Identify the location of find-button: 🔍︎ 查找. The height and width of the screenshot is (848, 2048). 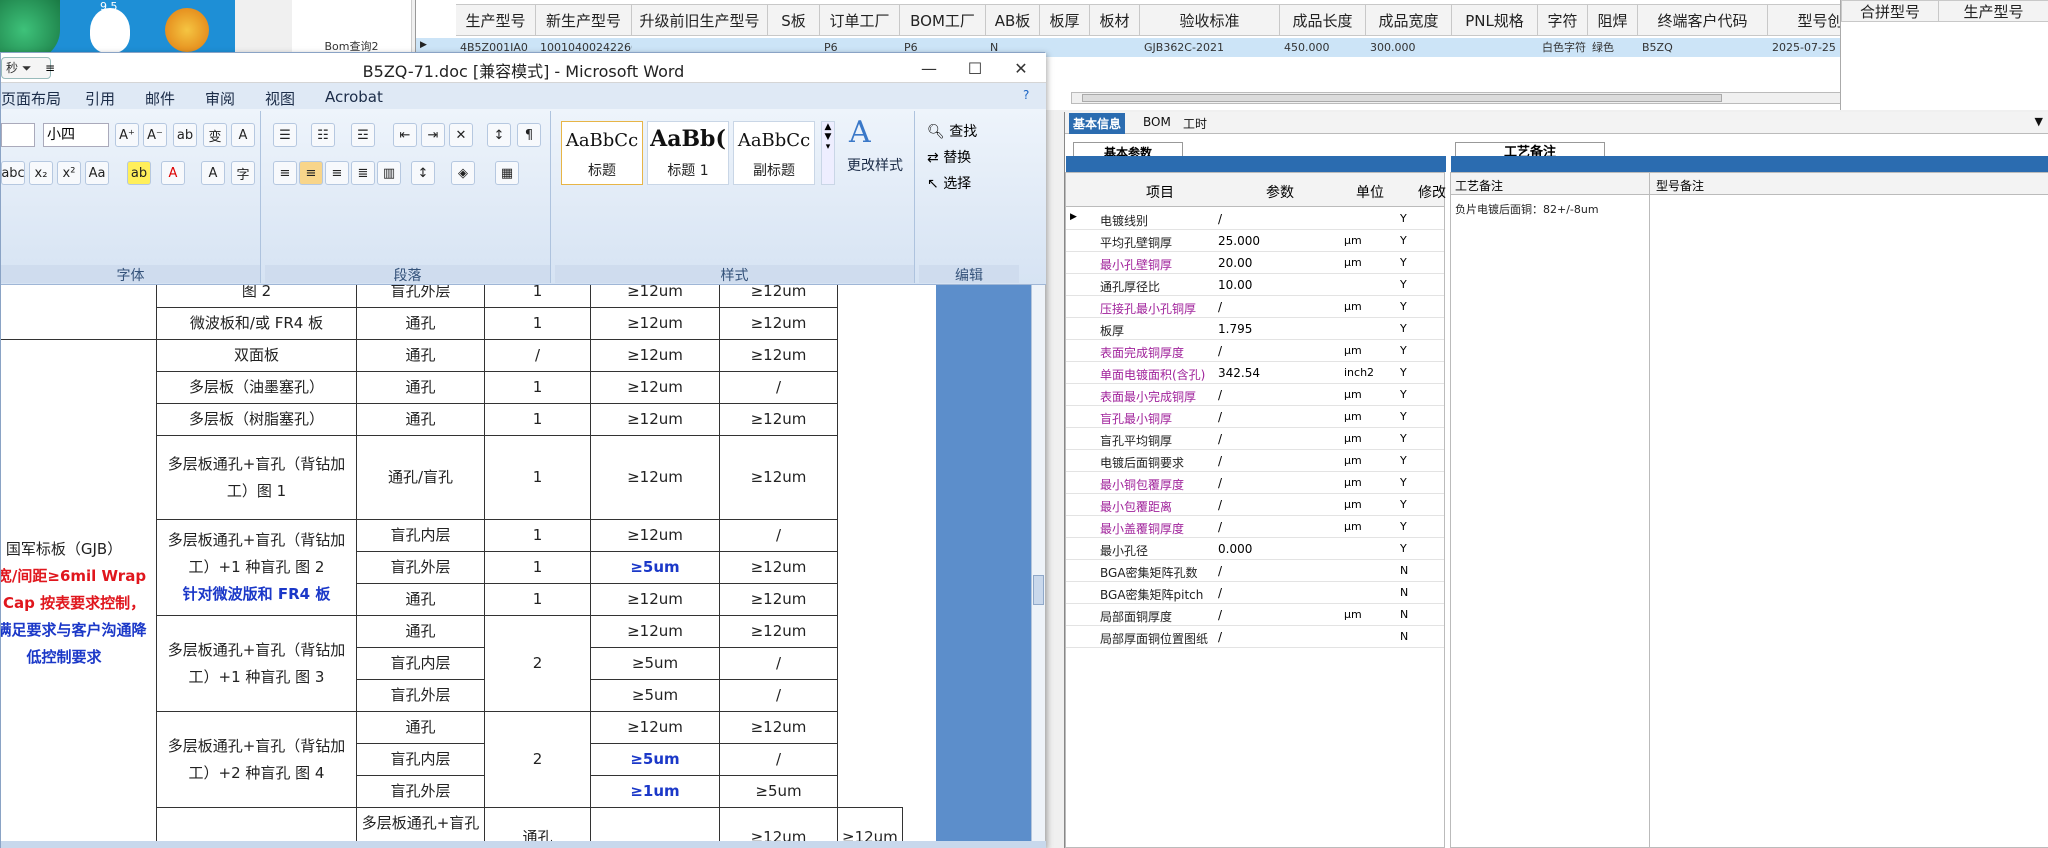
(952, 131).